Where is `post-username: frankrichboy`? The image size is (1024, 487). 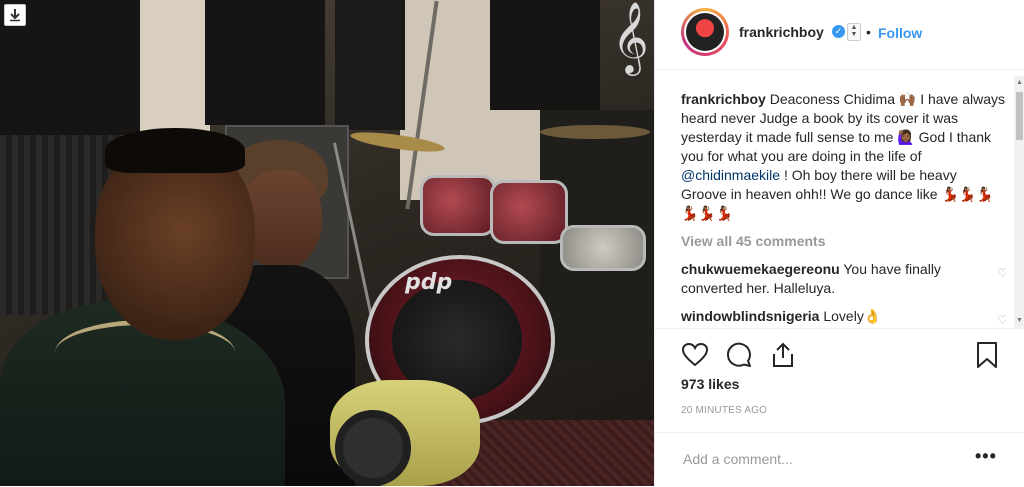 post-username: frankrichboy is located at coordinates (781, 32).